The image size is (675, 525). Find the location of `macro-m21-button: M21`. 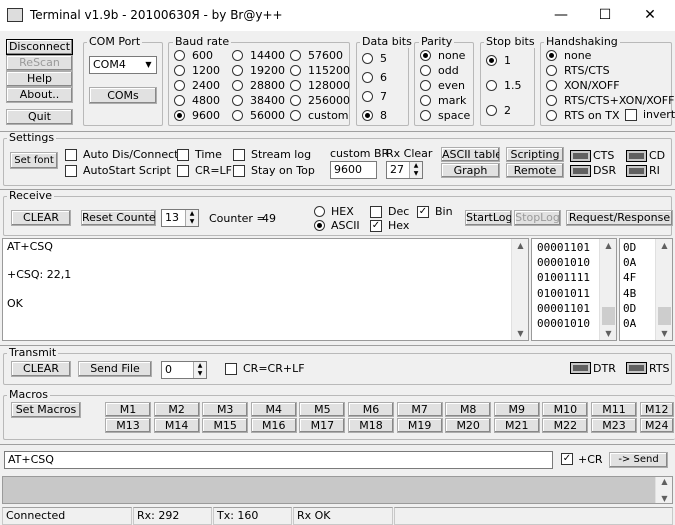

macro-m21-button: M21 is located at coordinates (516, 425).